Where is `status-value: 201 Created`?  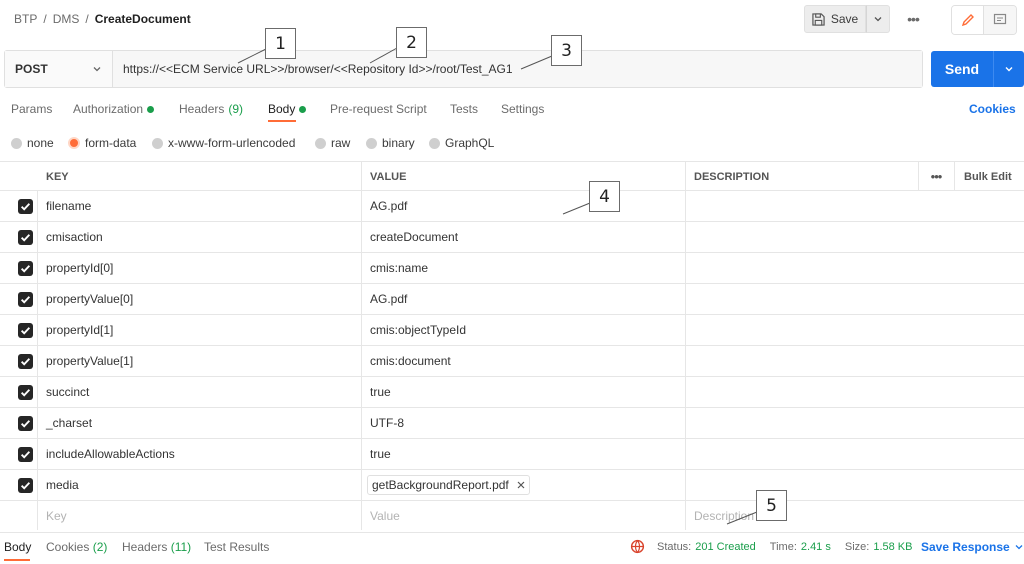
status-value: 201 Created is located at coordinates (725, 546).